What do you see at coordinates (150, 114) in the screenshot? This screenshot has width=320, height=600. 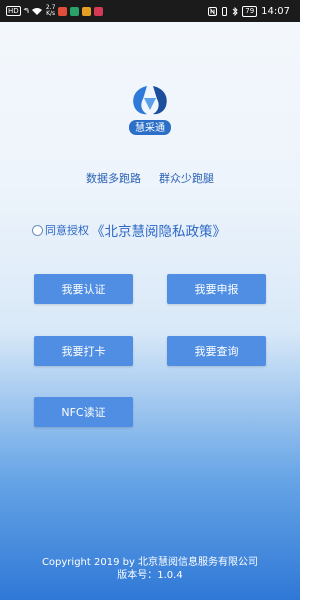 I see `app-logo: 慧采通` at bounding box center [150, 114].